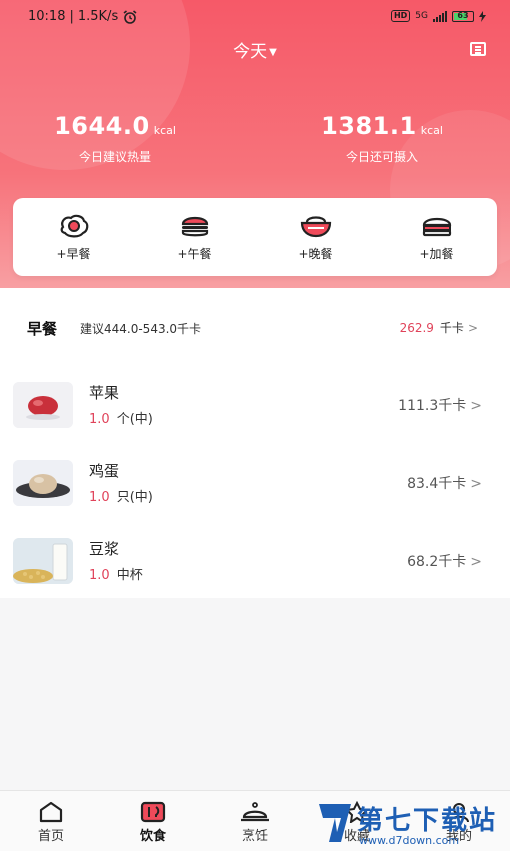 Image resolution: width=510 pixels, height=851 pixels. I want to click on add-dinner-button: +晚餐, so click(316, 237).